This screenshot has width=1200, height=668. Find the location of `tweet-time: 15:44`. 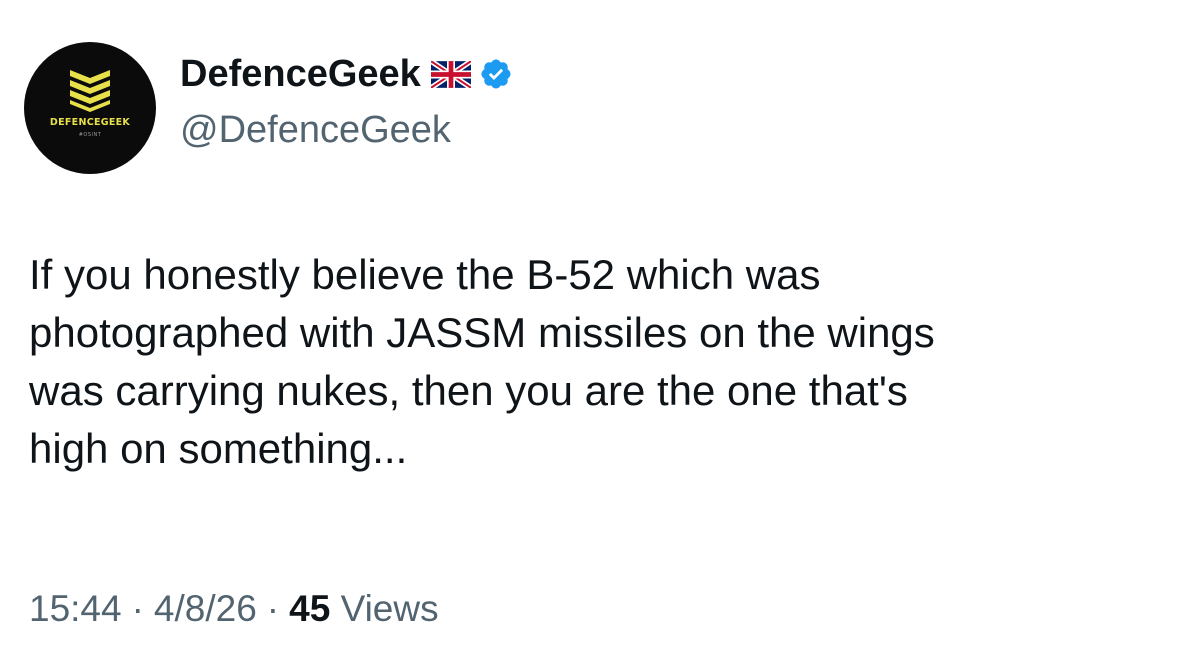

tweet-time: 15:44 is located at coordinates (75, 608).